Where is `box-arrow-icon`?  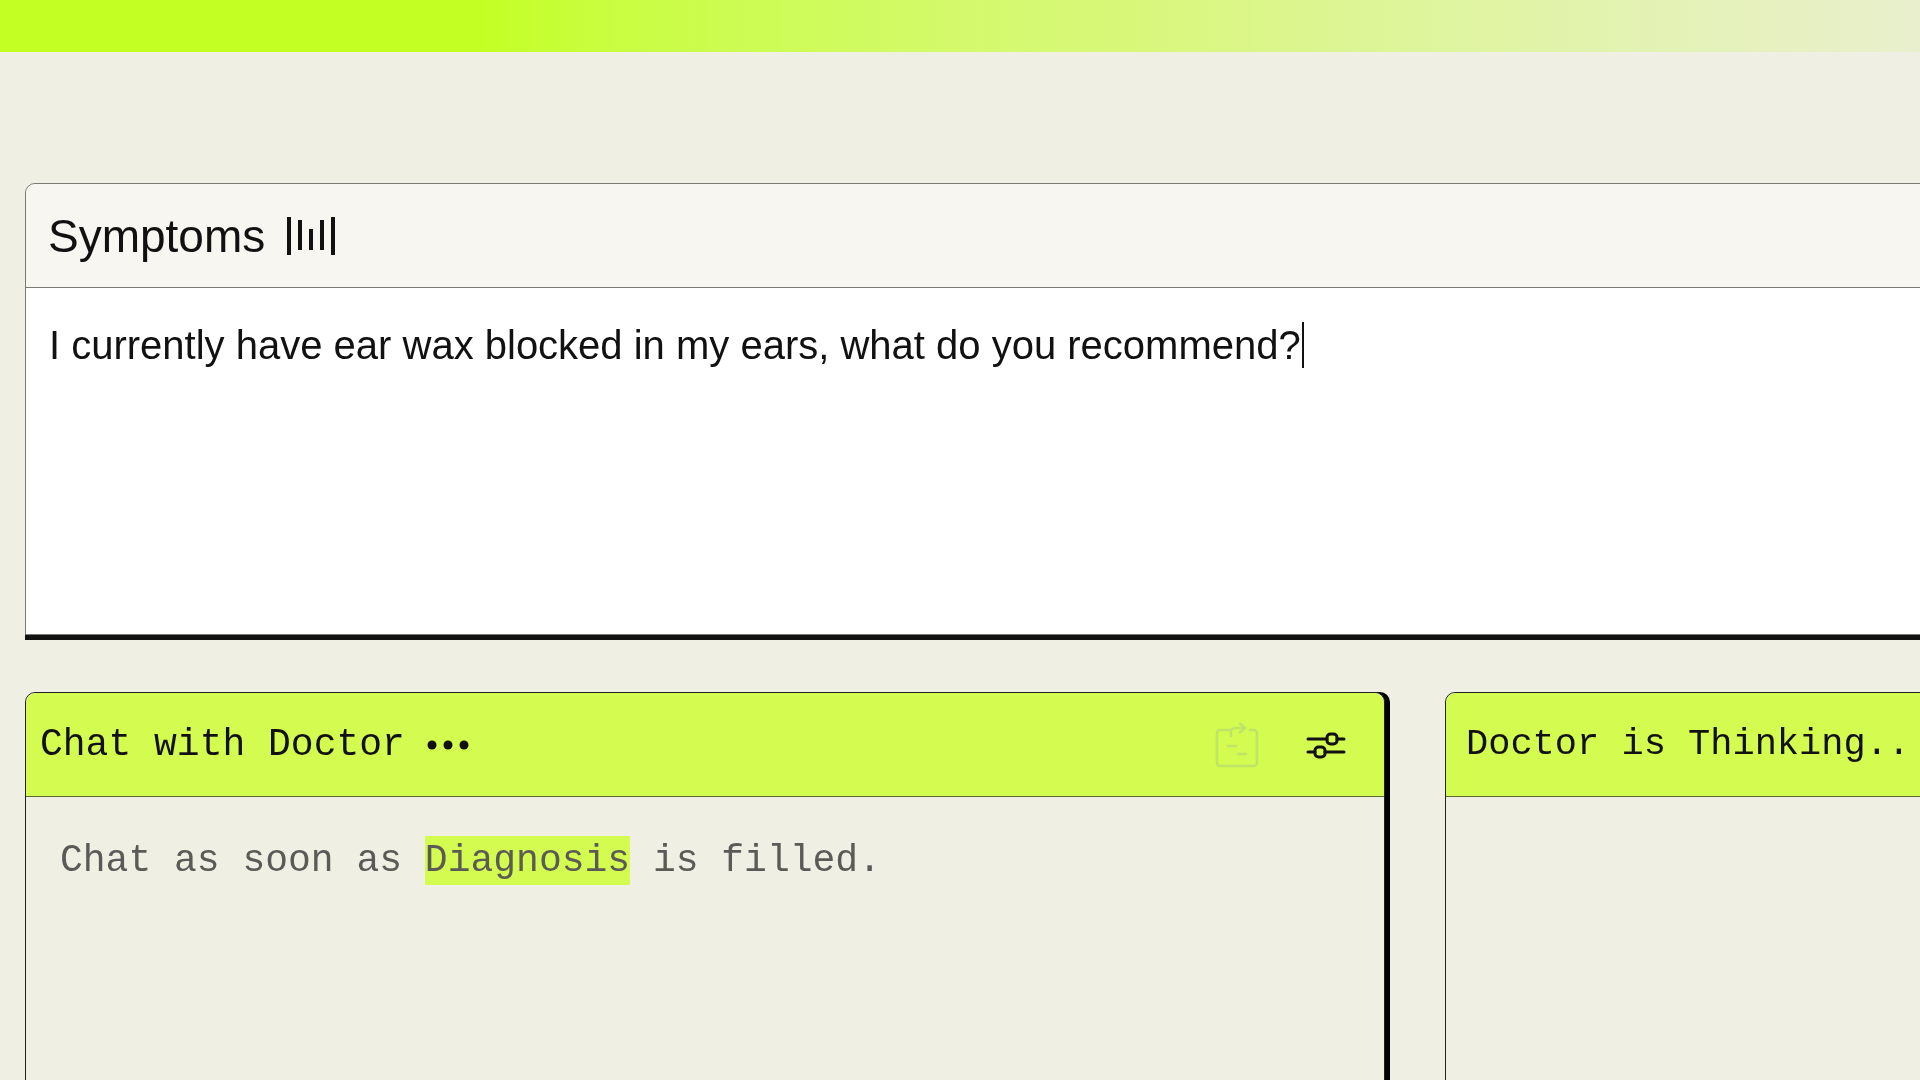 box-arrow-icon is located at coordinates (1237, 744).